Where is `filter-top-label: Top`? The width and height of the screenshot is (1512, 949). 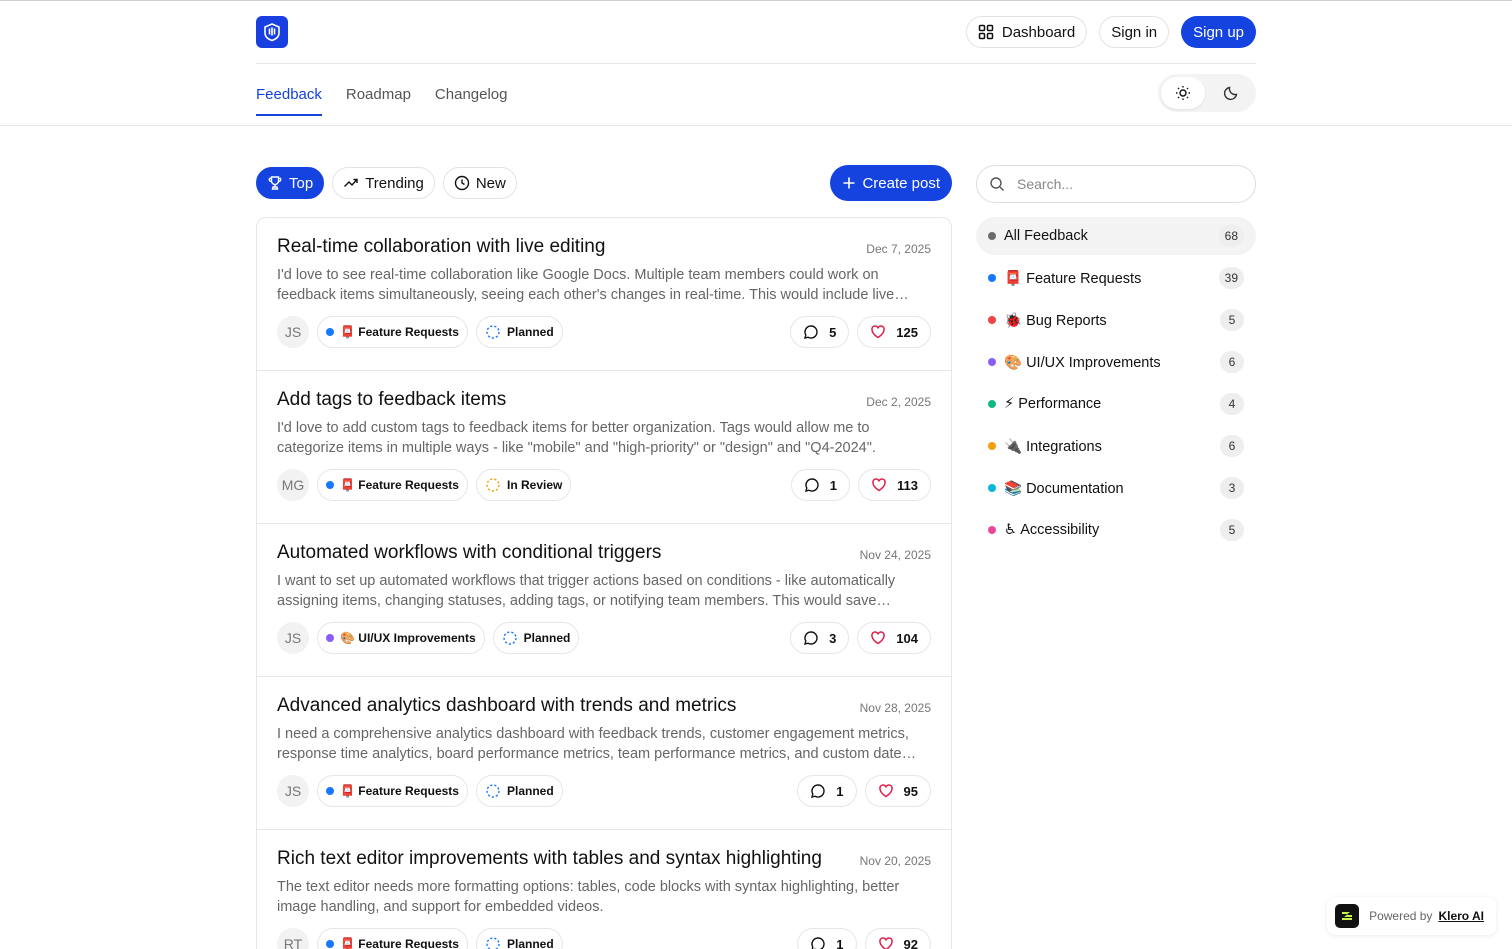 filter-top-label: Top is located at coordinates (301, 183).